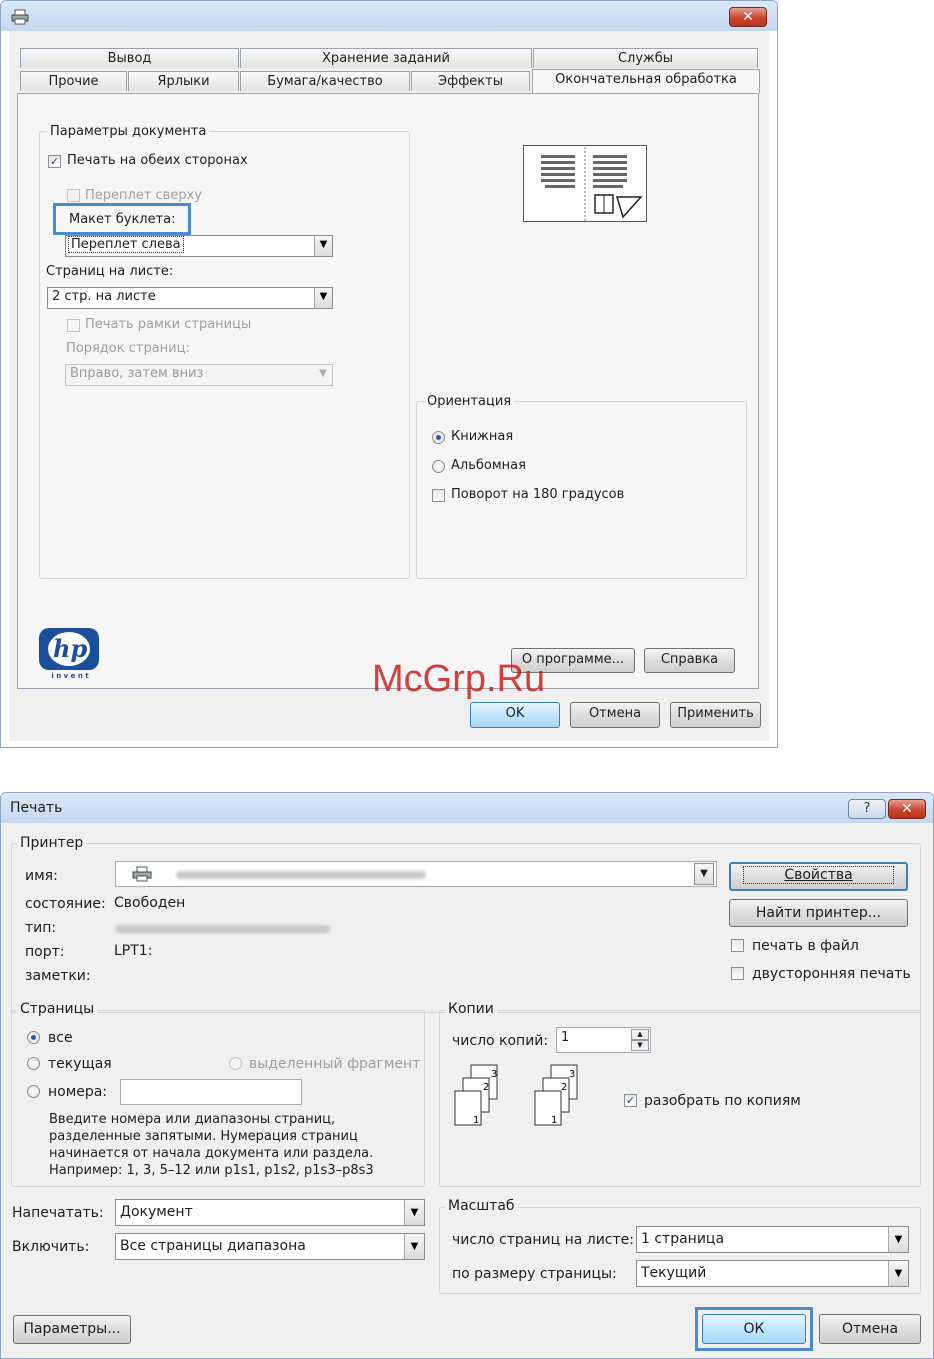 The image size is (934, 1359). What do you see at coordinates (157, 160) in the screenshot?
I see `duplex-label: Печать на обеих сторонах` at bounding box center [157, 160].